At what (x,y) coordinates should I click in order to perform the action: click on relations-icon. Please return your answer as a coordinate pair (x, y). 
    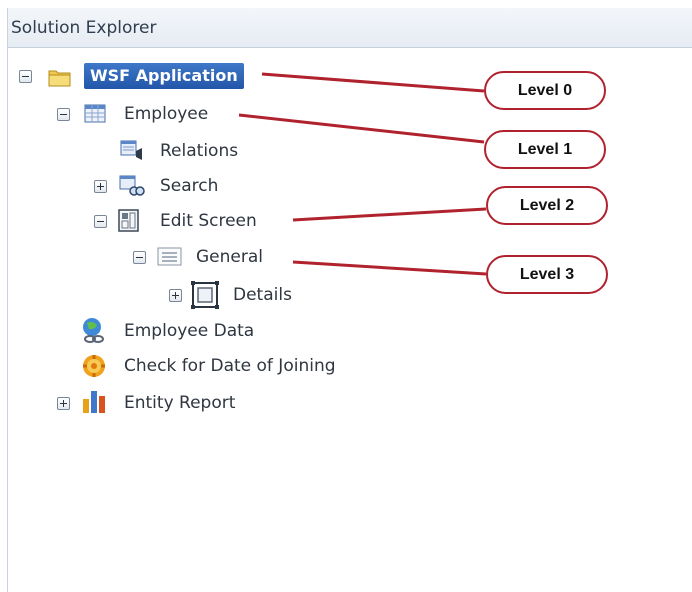
    Looking at the image, I should click on (131, 150).